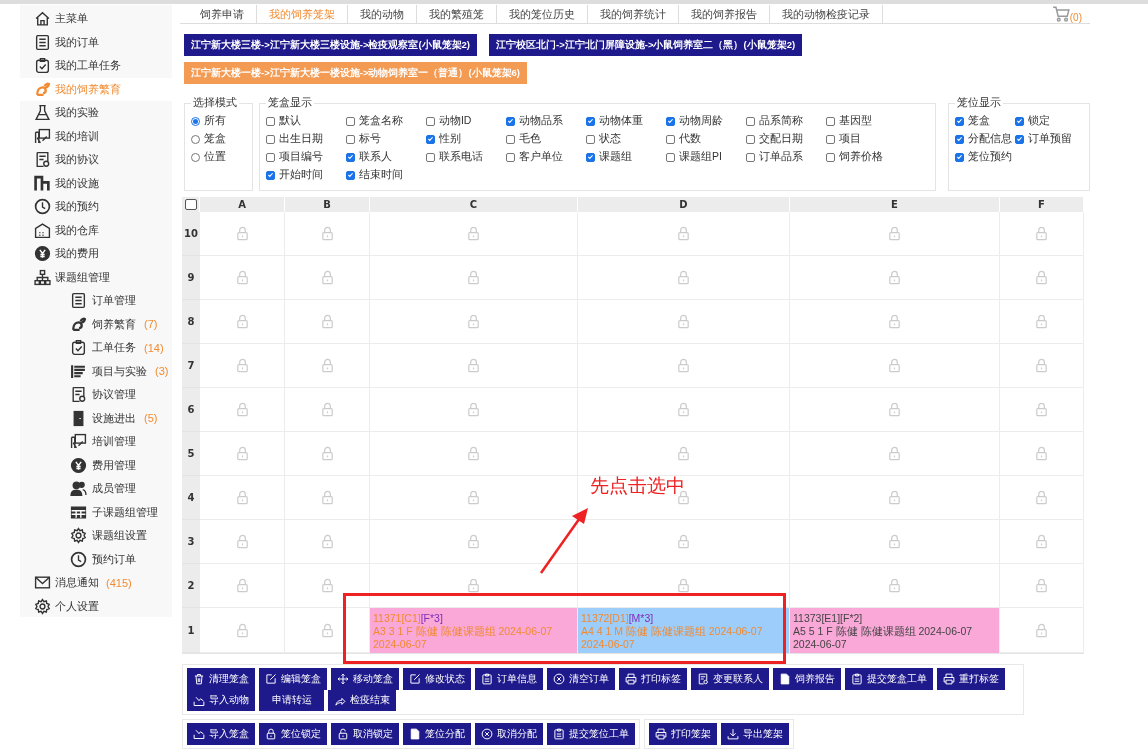 Image resolution: width=1148 pixels, height=749 pixels. I want to click on sidebar-item: 设施进出 (5), so click(96, 418).